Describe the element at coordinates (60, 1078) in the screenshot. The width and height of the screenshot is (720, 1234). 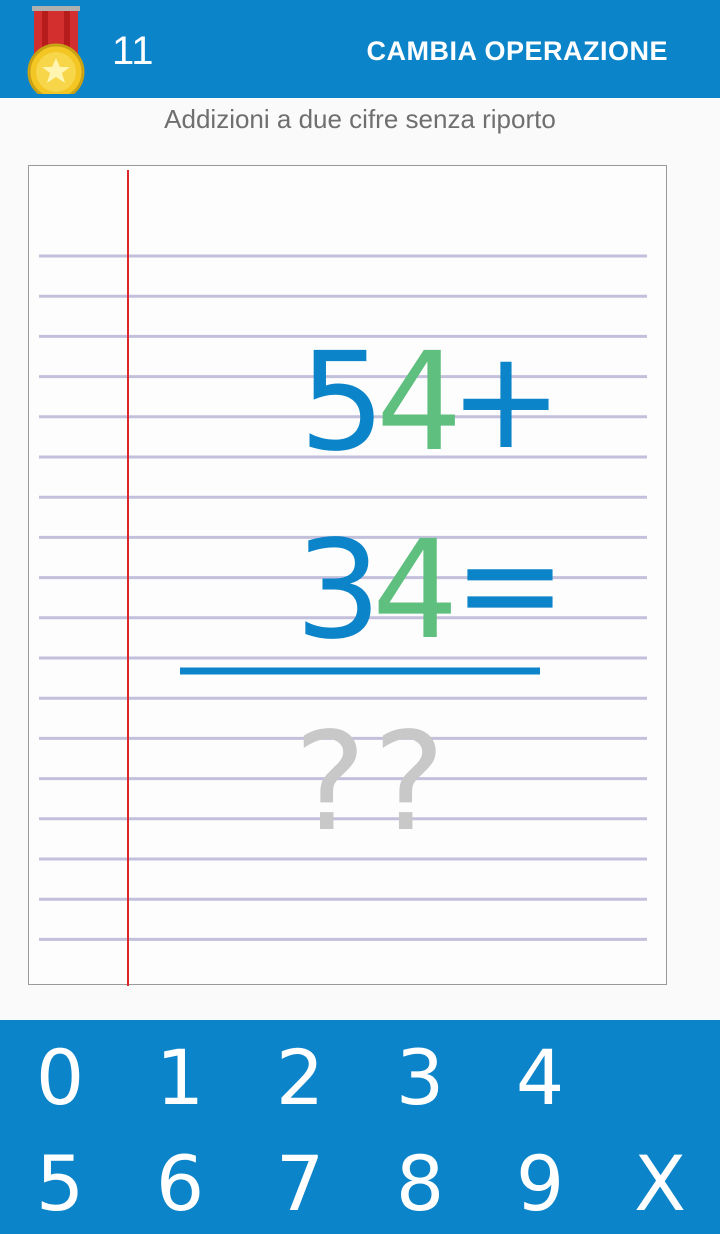
I see `key-0: 0` at that location.